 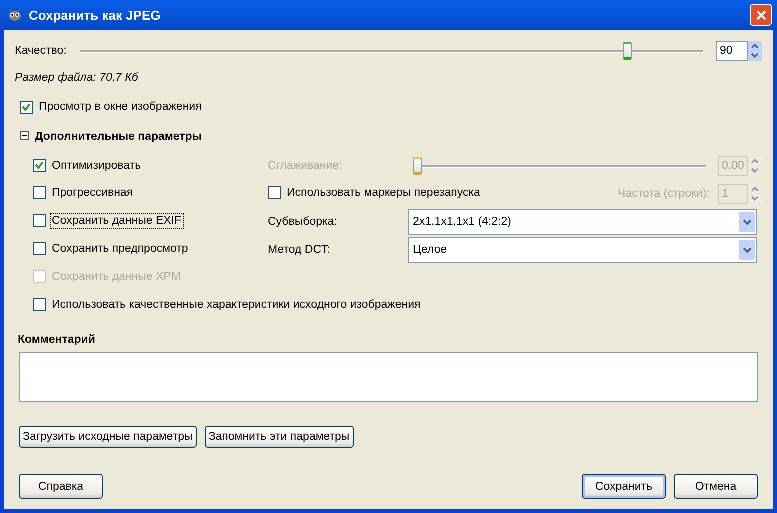 What do you see at coordinates (57, 339) in the screenshot?
I see `comment-label: Комментарий` at bounding box center [57, 339].